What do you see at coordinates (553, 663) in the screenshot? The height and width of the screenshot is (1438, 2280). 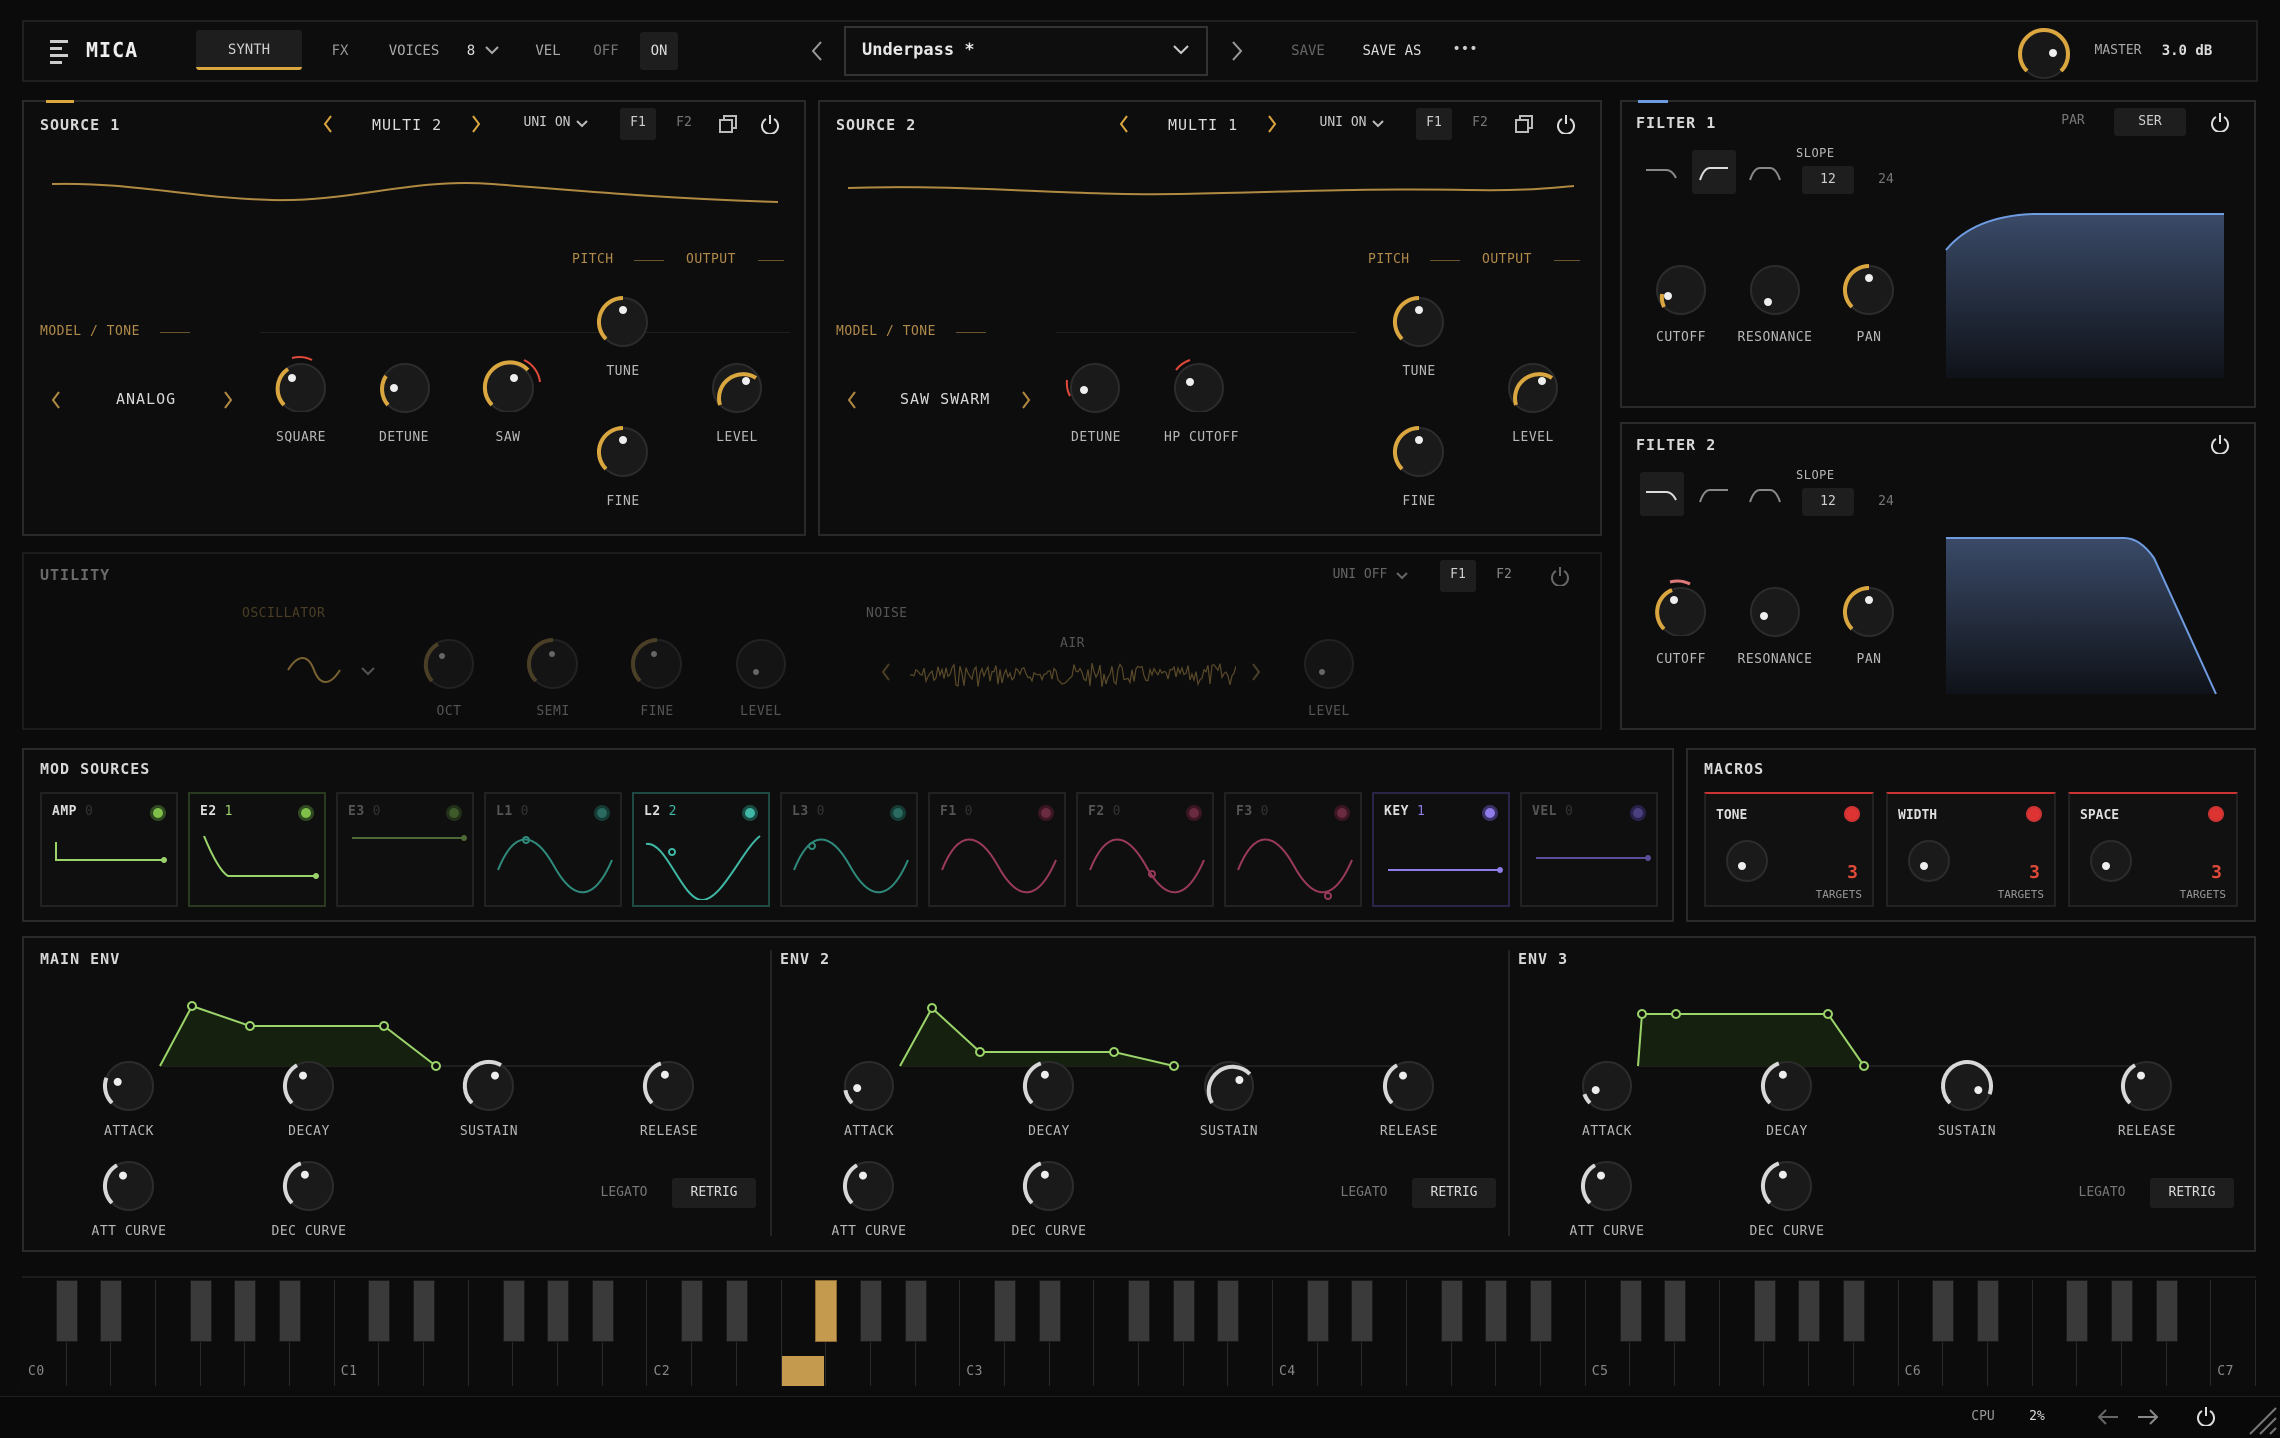 I see `semi-knob` at bounding box center [553, 663].